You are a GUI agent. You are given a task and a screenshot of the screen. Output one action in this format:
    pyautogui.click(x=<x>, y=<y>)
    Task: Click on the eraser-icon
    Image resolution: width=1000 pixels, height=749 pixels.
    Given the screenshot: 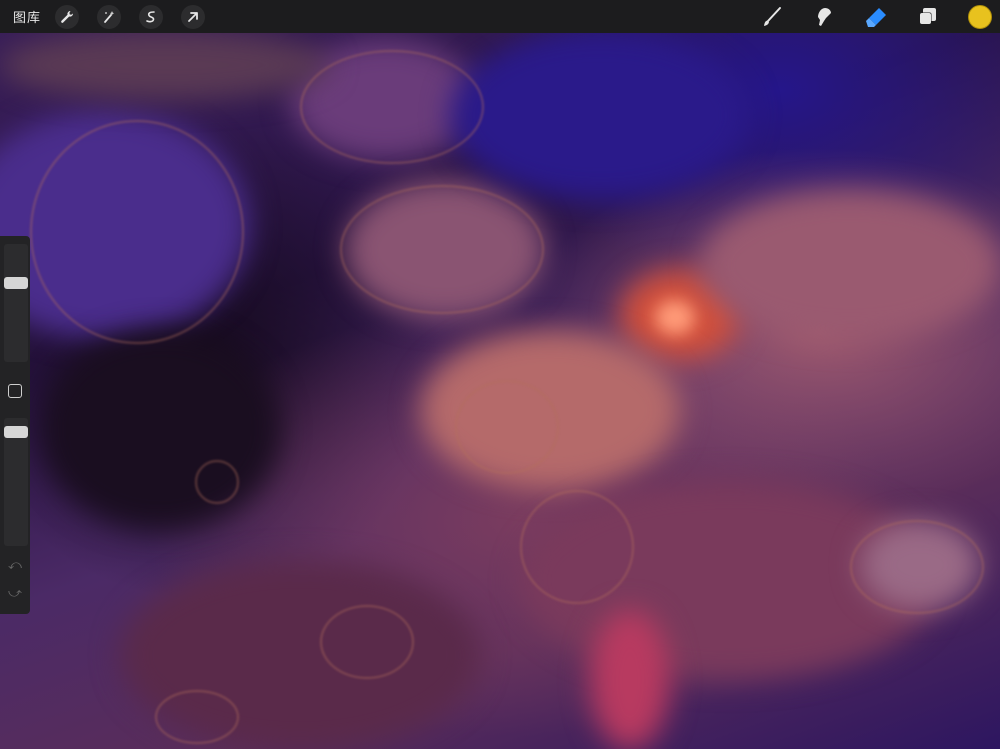 What is the action you would take?
    pyautogui.click(x=876, y=17)
    